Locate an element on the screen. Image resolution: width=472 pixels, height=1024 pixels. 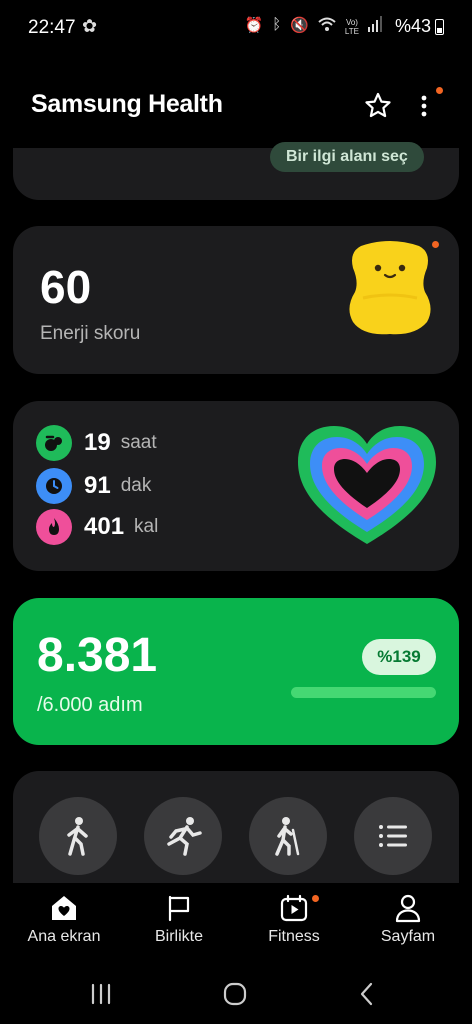
choose-interest-button: Bir ilgi alanı seç is located at coordinates (347, 157).